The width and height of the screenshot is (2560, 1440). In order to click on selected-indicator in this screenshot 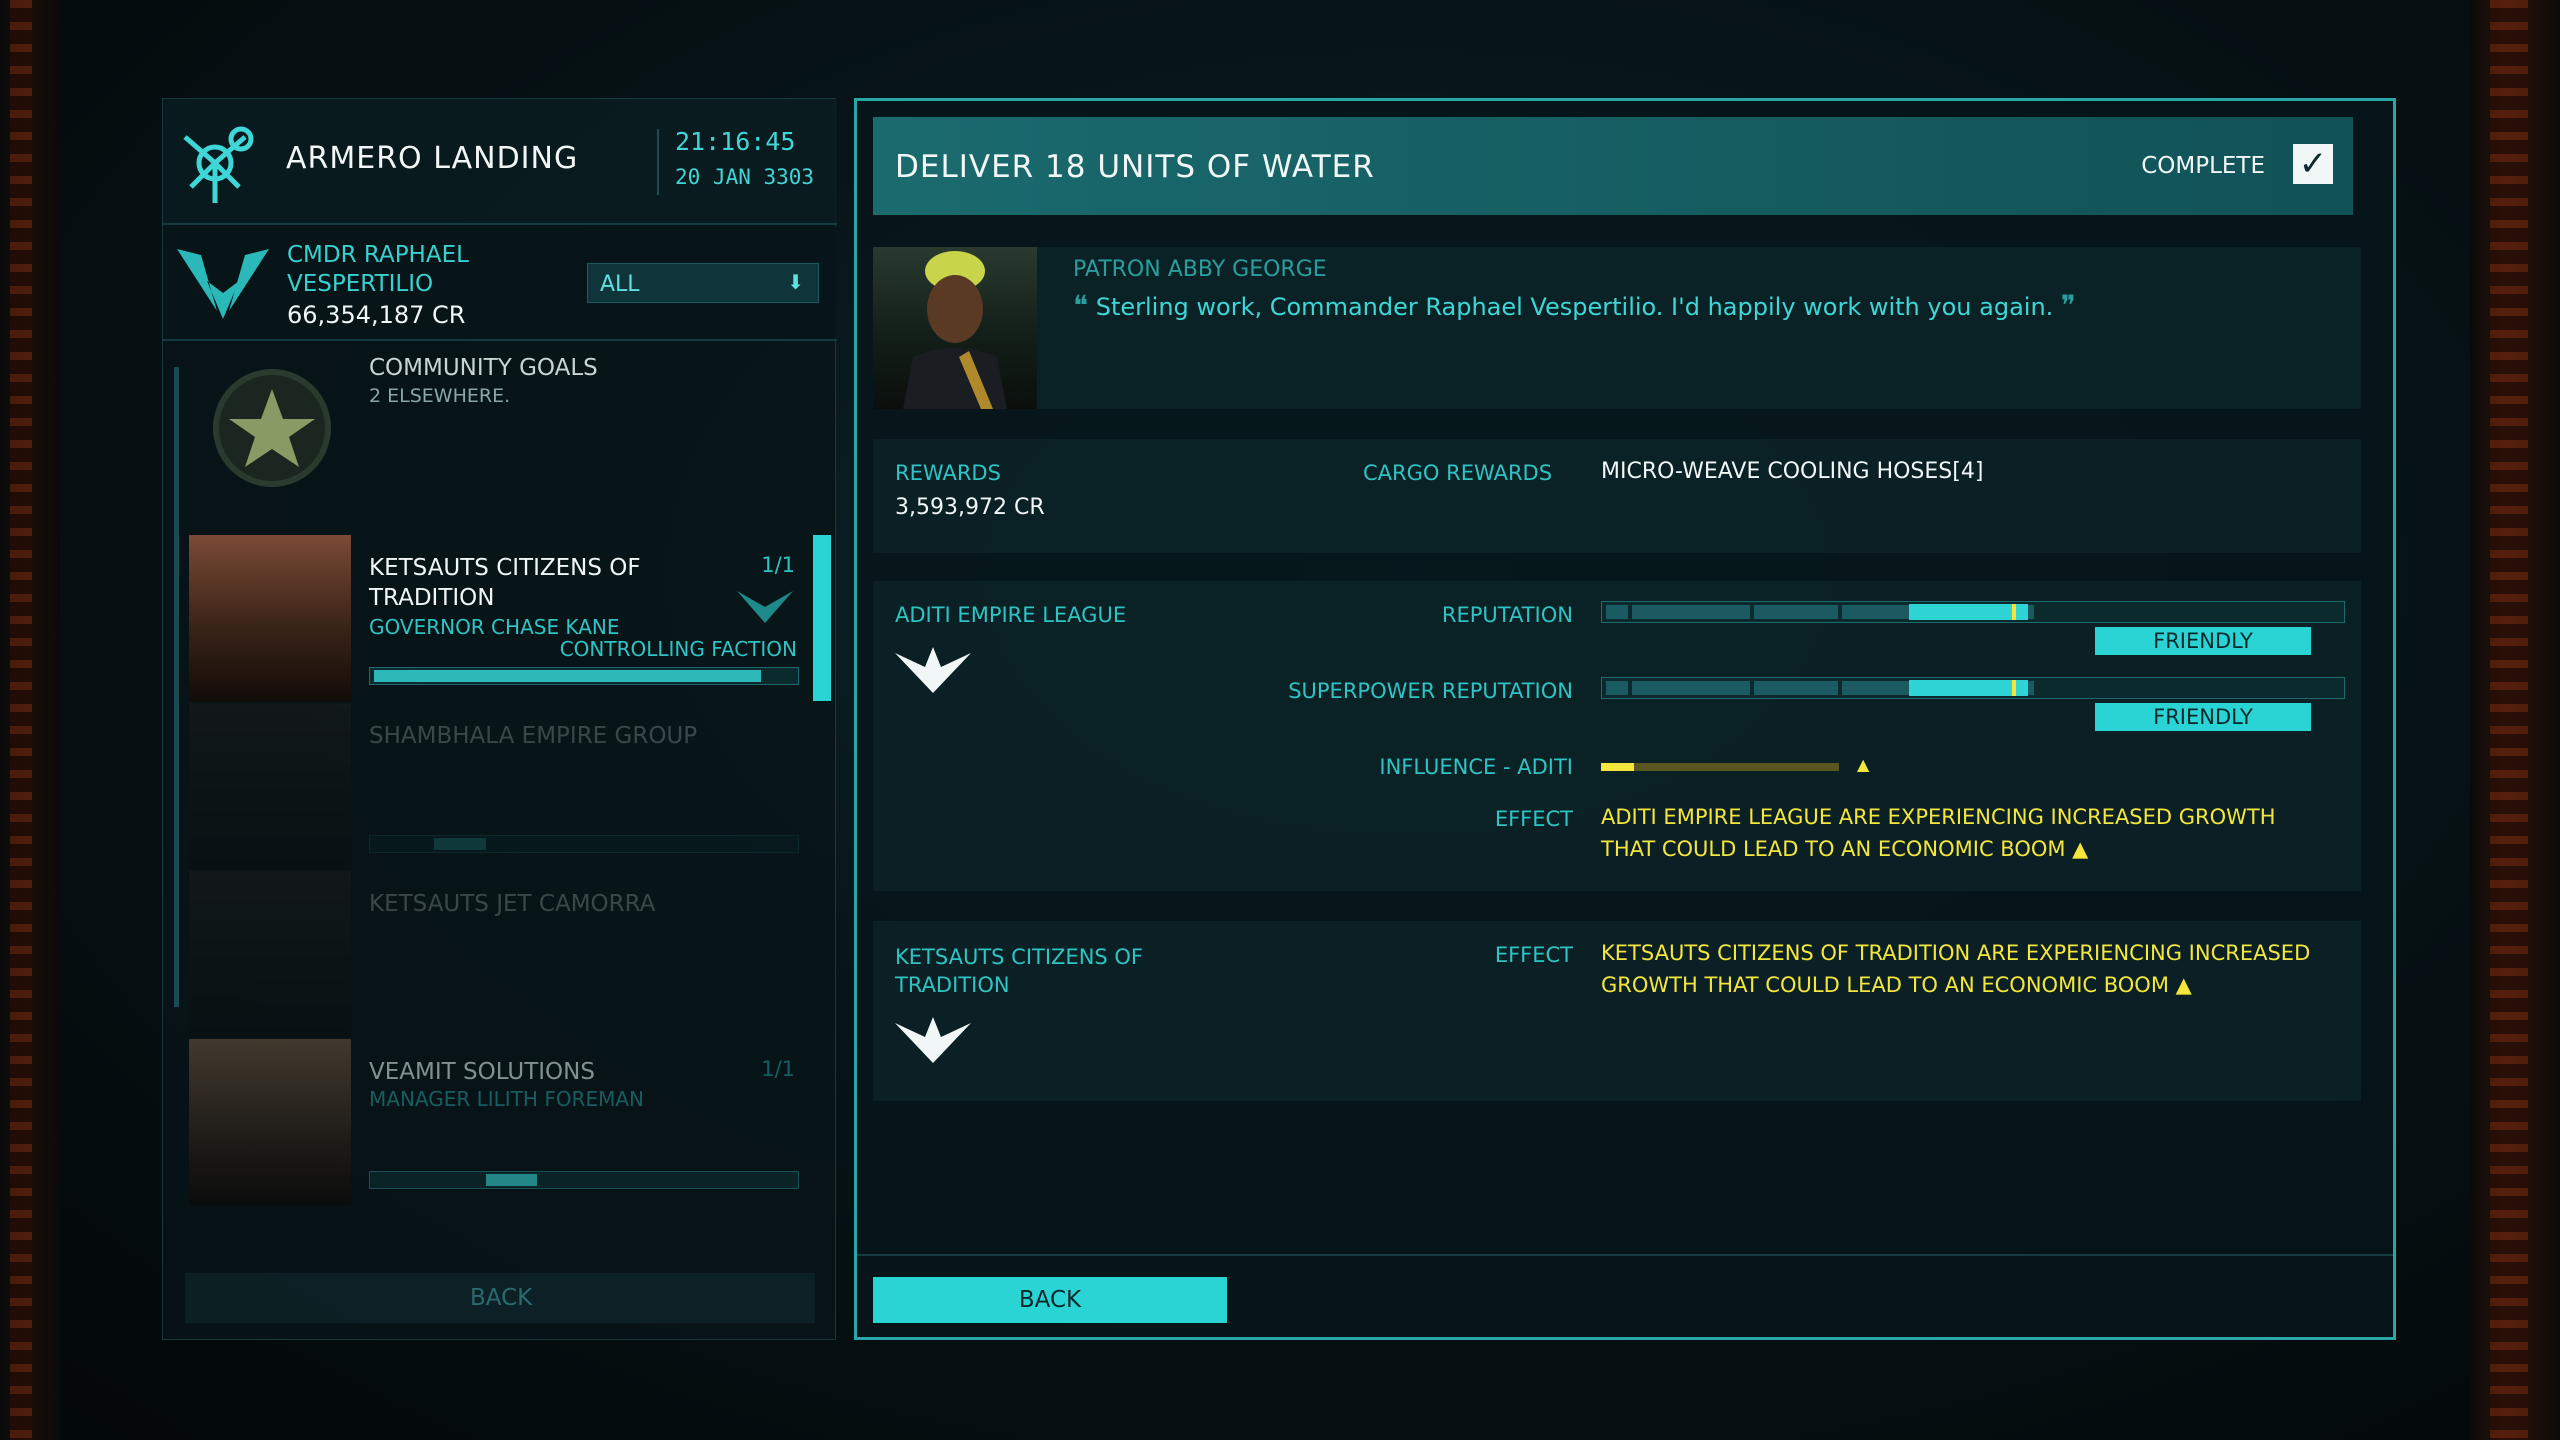, I will do `click(822, 618)`.